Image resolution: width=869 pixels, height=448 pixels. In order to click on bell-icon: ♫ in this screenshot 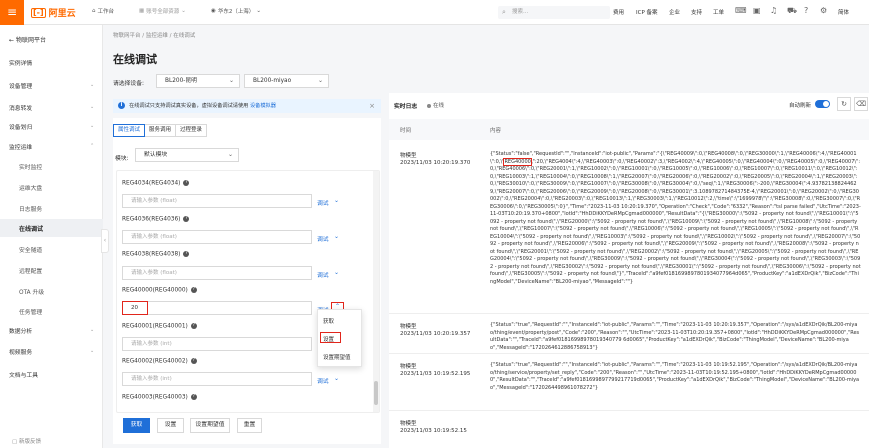, I will do `click(773, 10)`.